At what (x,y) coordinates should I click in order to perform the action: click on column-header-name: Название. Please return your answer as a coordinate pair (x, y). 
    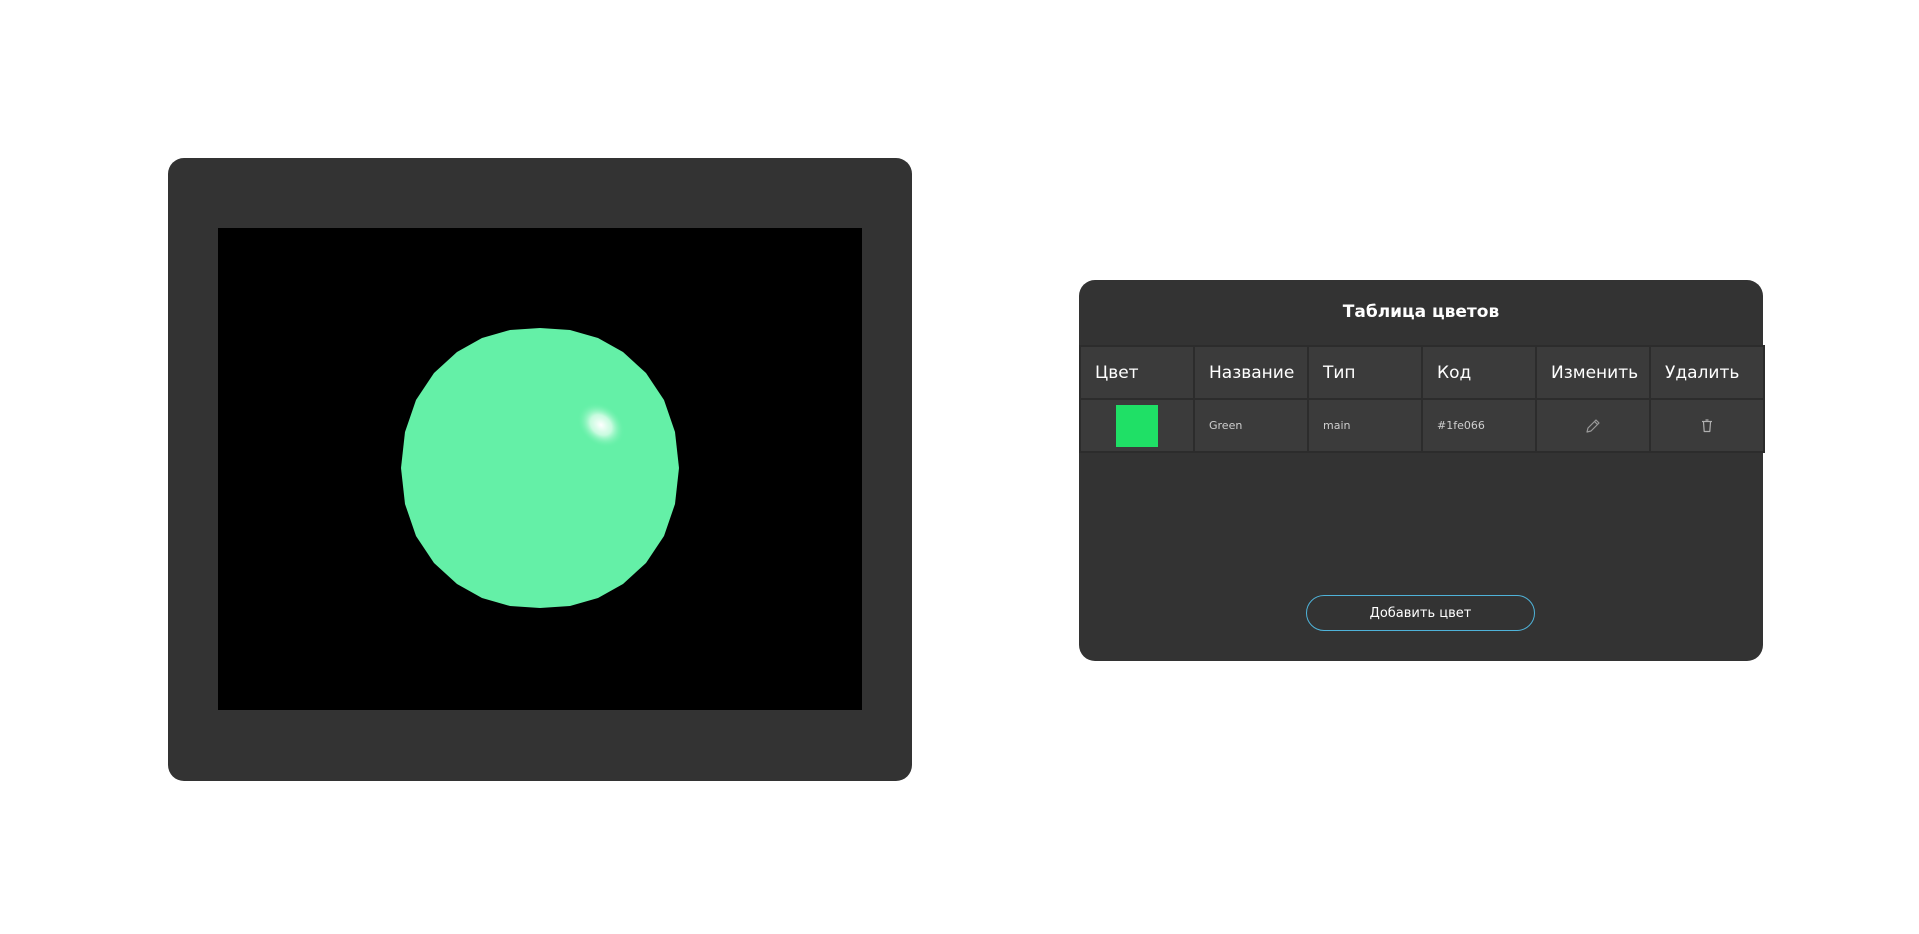
    Looking at the image, I should click on (1251, 372).